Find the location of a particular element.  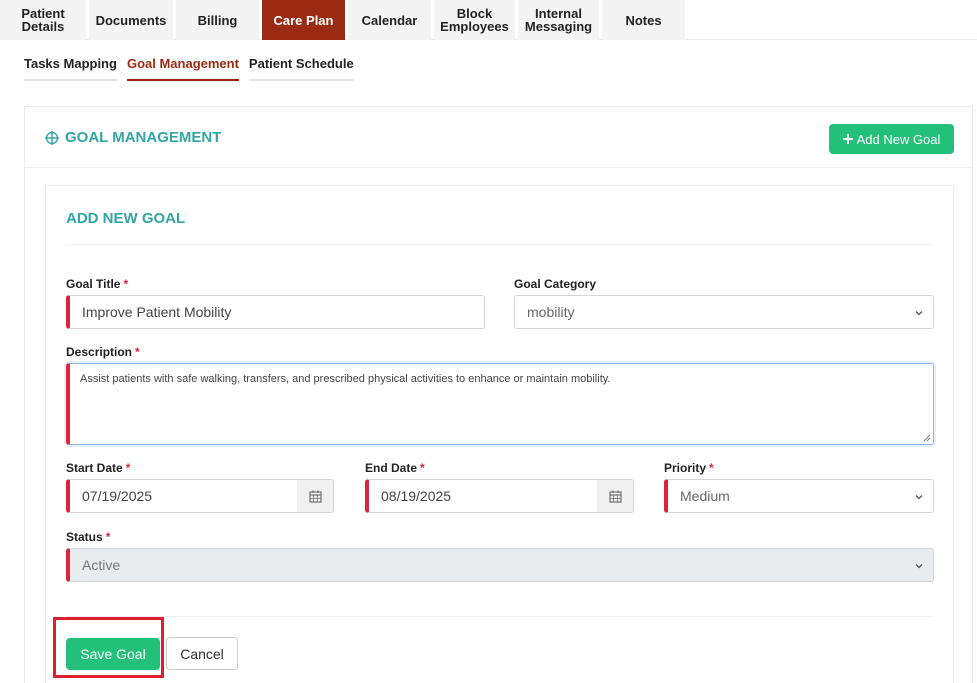

start-date-field: 07/19/2025 is located at coordinates (200, 496).